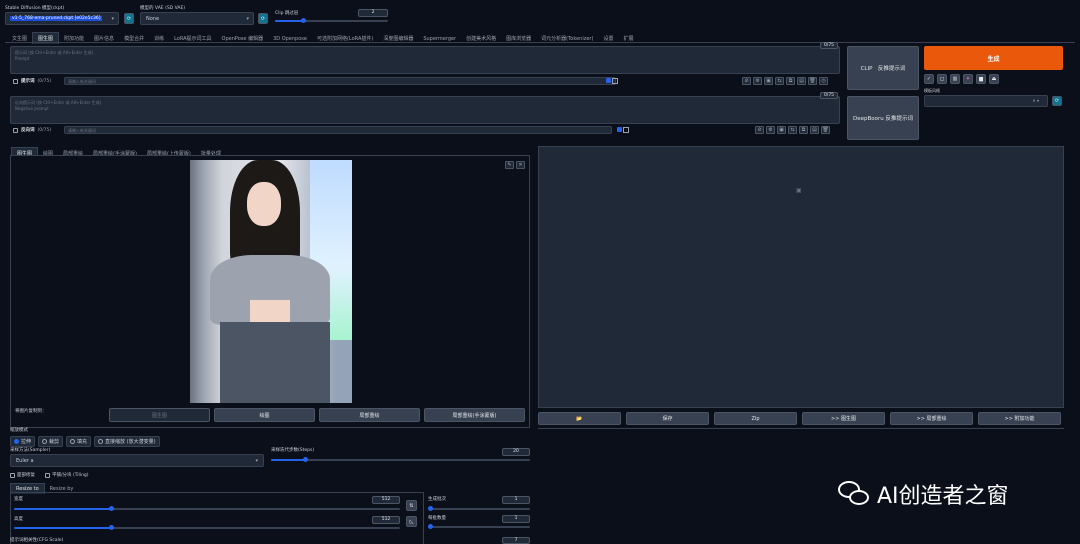 The image size is (1080, 544). What do you see at coordinates (411, 505) in the screenshot?
I see `swap-dimensions-icon: ⇅` at bounding box center [411, 505].